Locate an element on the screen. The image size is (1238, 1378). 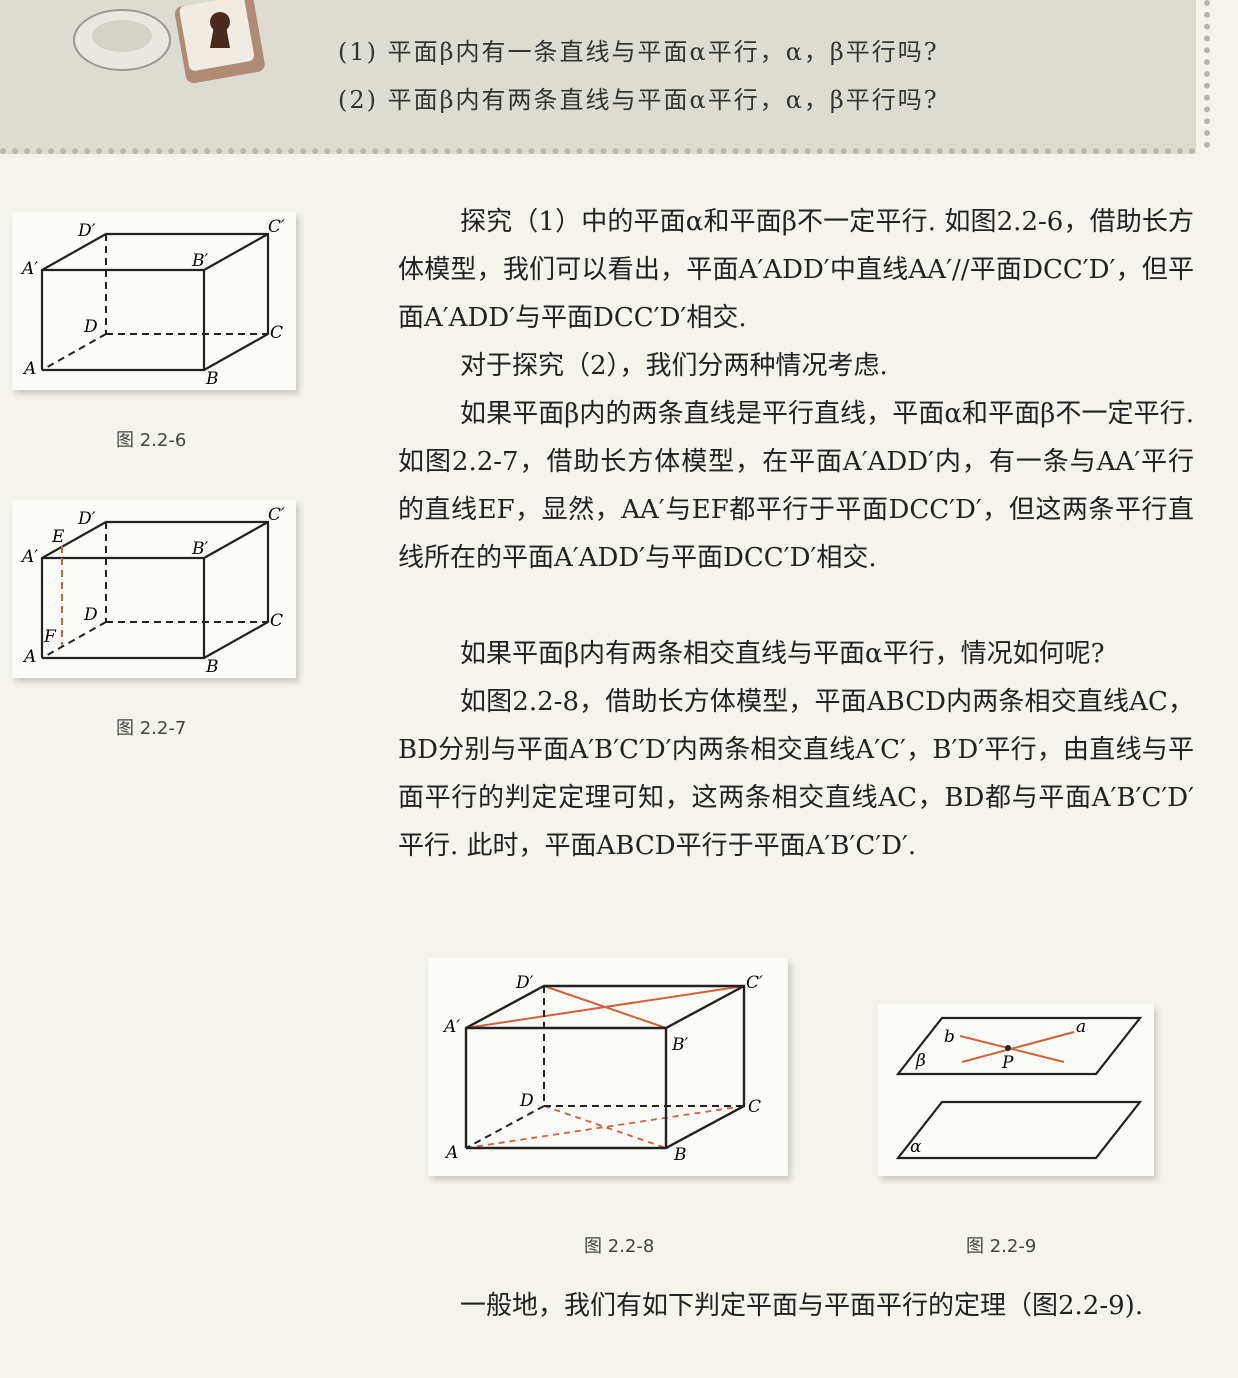
plane-alpha is located at coordinates (1019, 1130).